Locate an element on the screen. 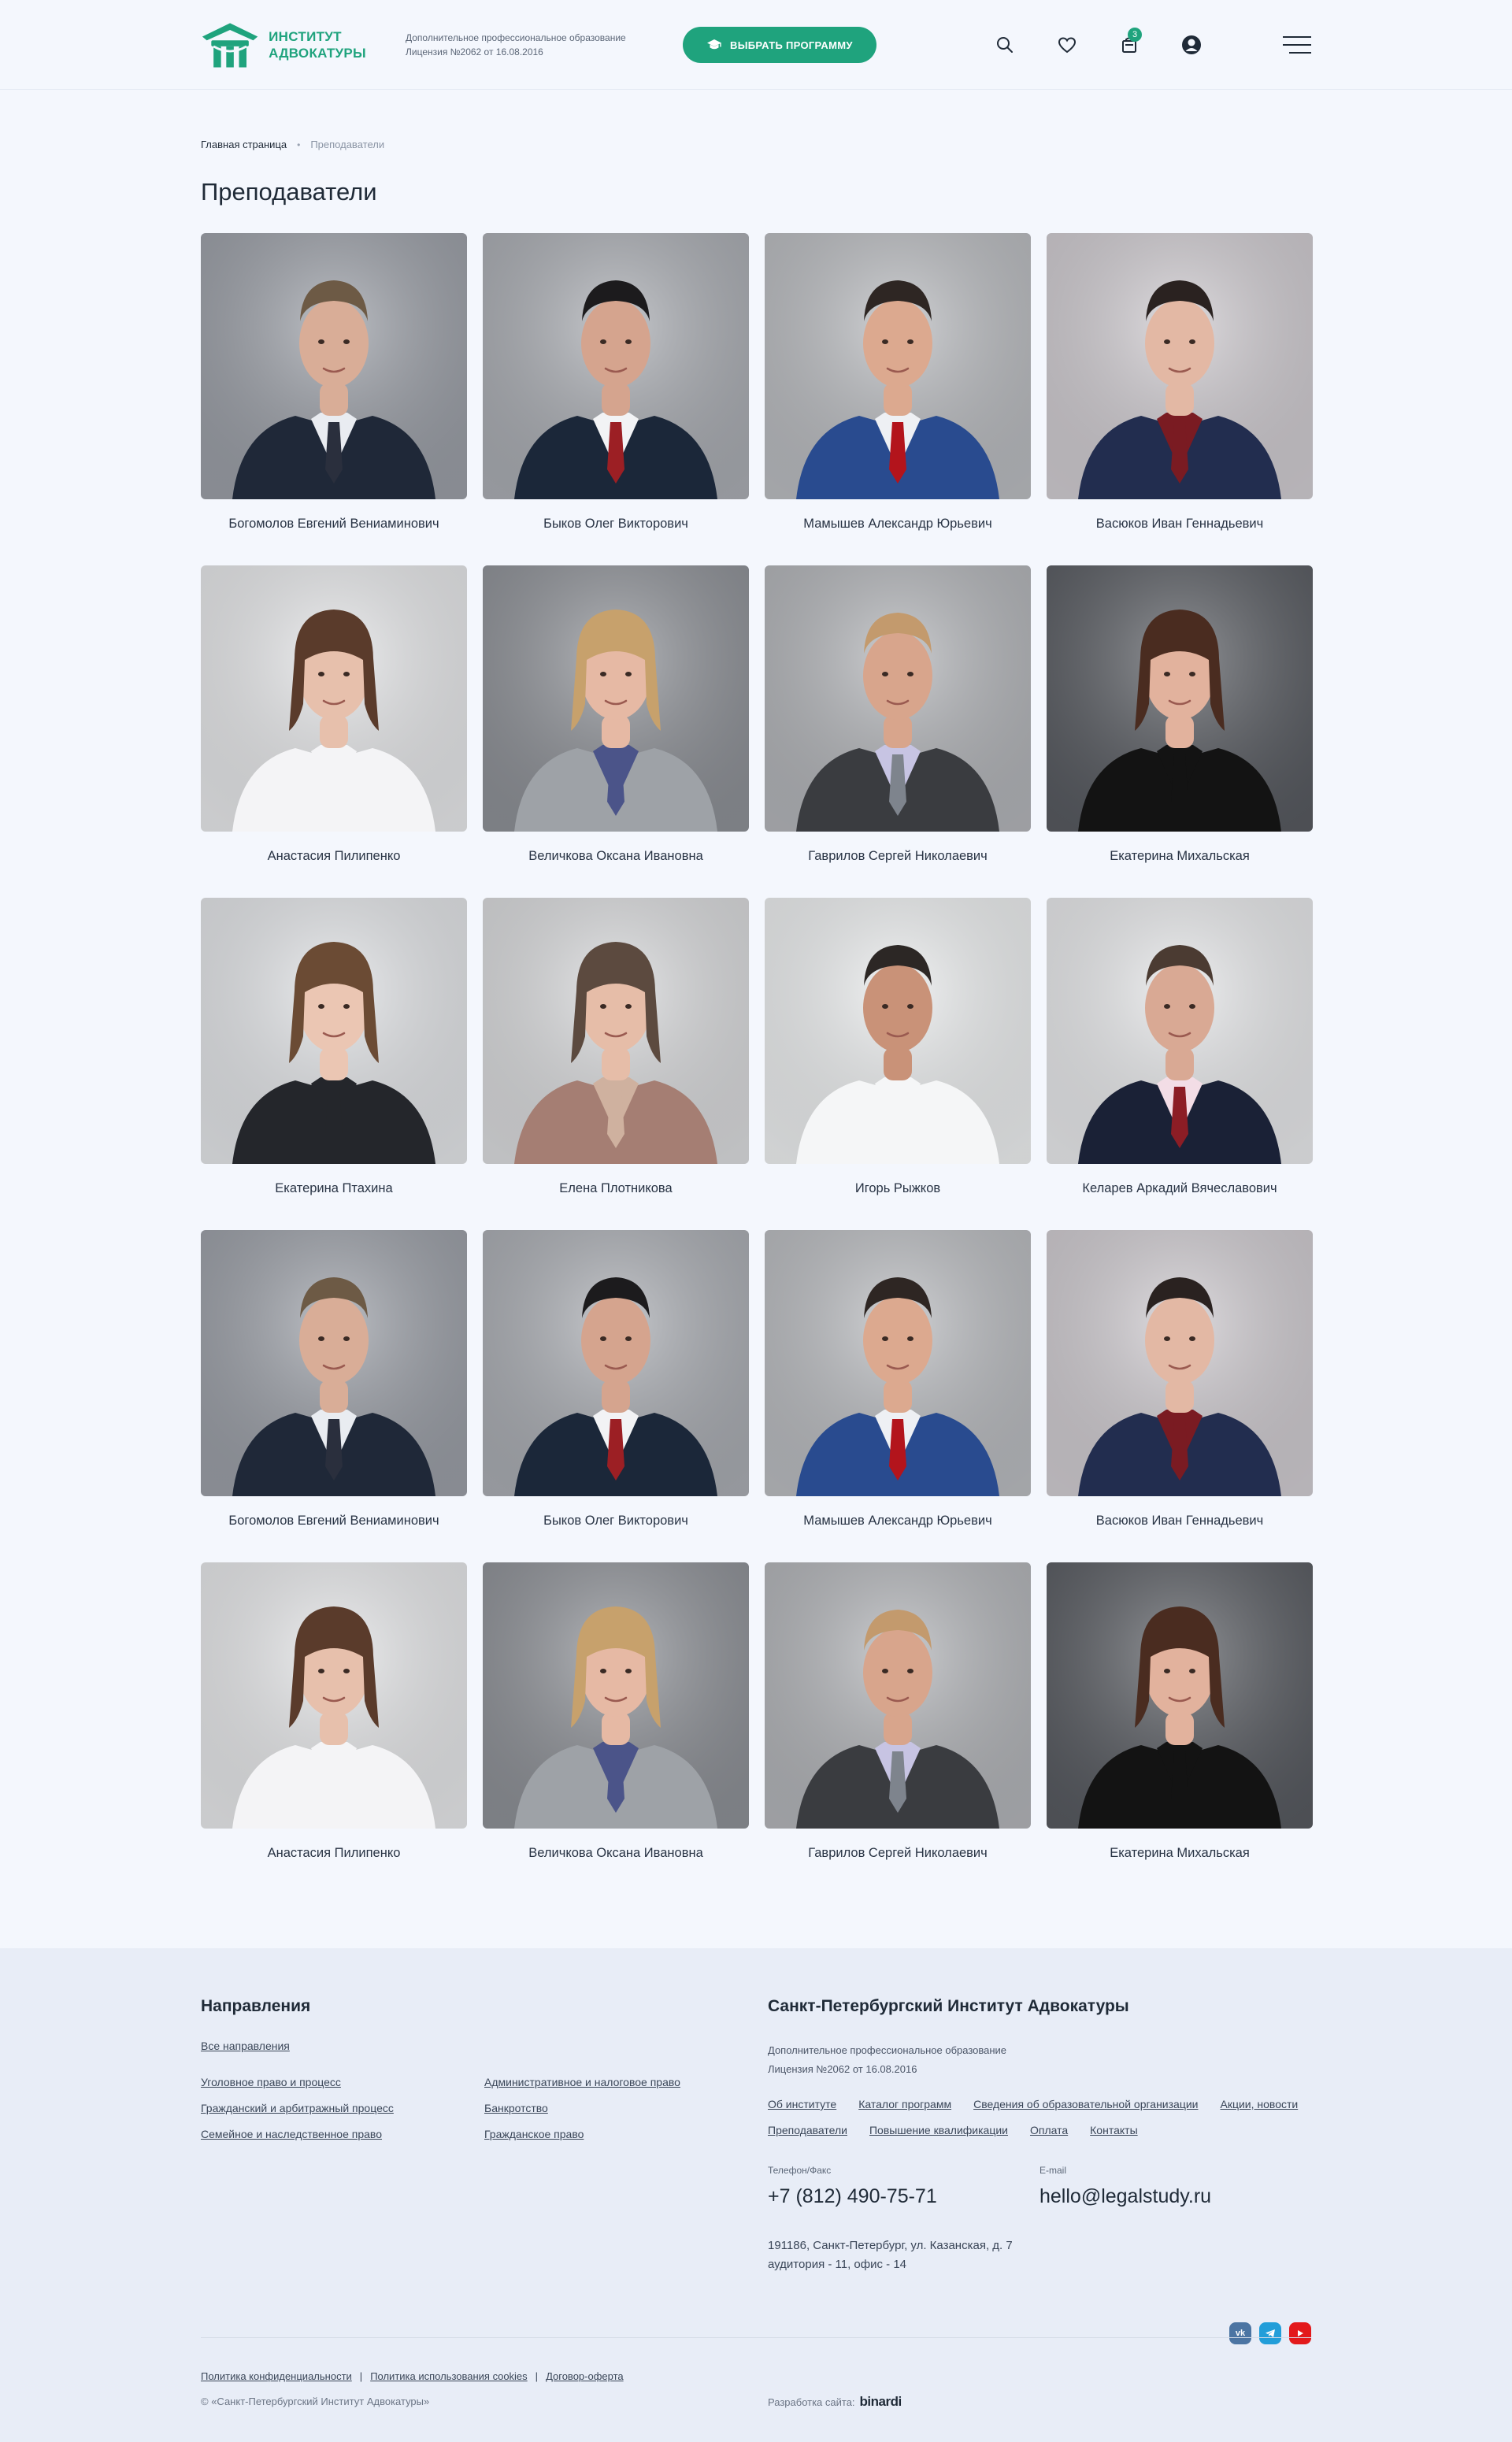  footer-direction-link: Гражданский и арбитражный процесс is located at coordinates (342, 2108).